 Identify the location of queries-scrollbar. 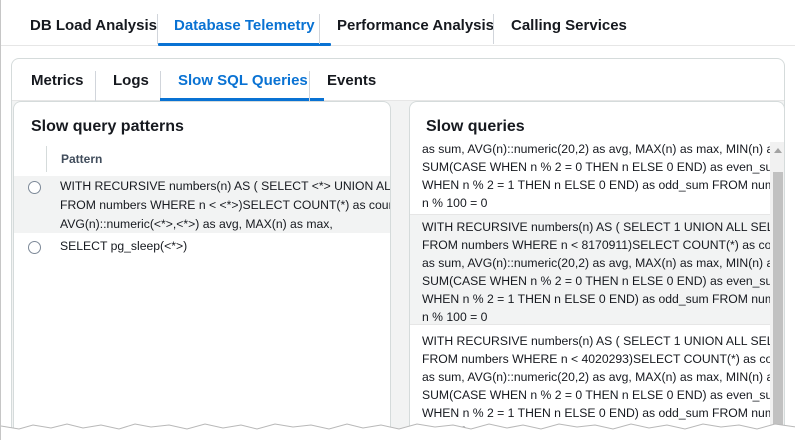
(777, 291).